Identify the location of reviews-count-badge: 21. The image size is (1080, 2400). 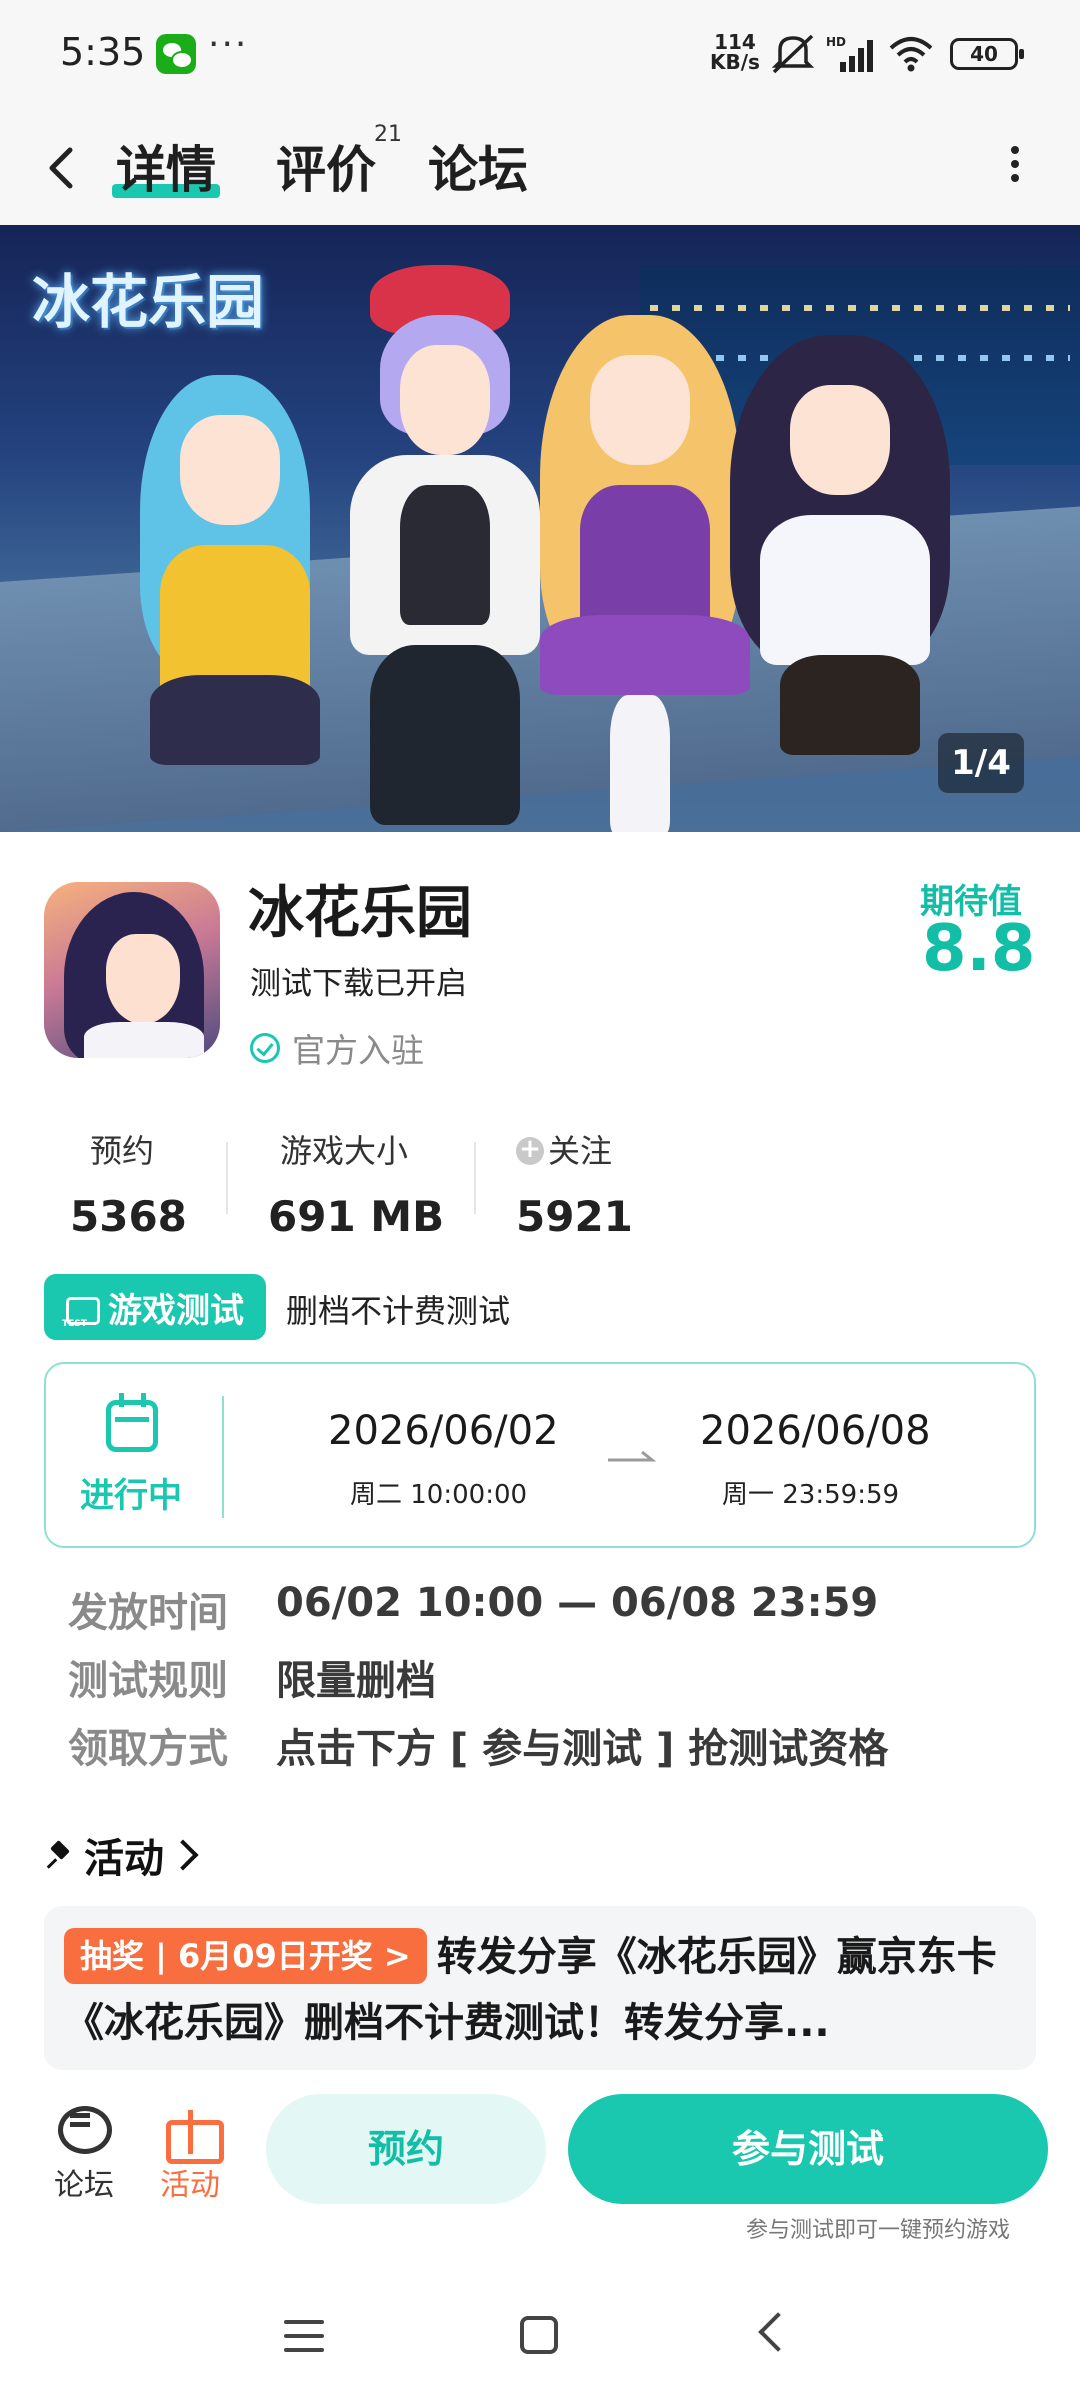
(388, 134).